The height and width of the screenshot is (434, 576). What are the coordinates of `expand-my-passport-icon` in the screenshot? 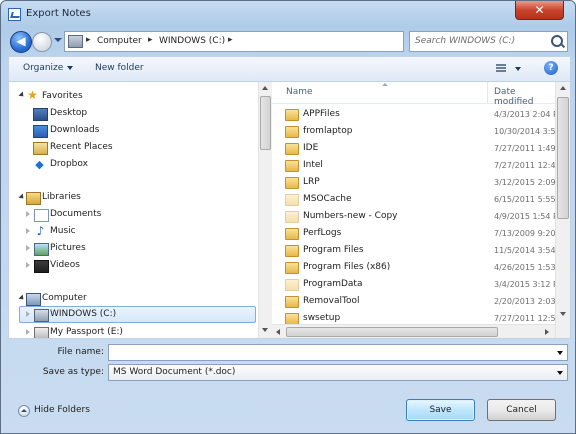 It's located at (28, 332).